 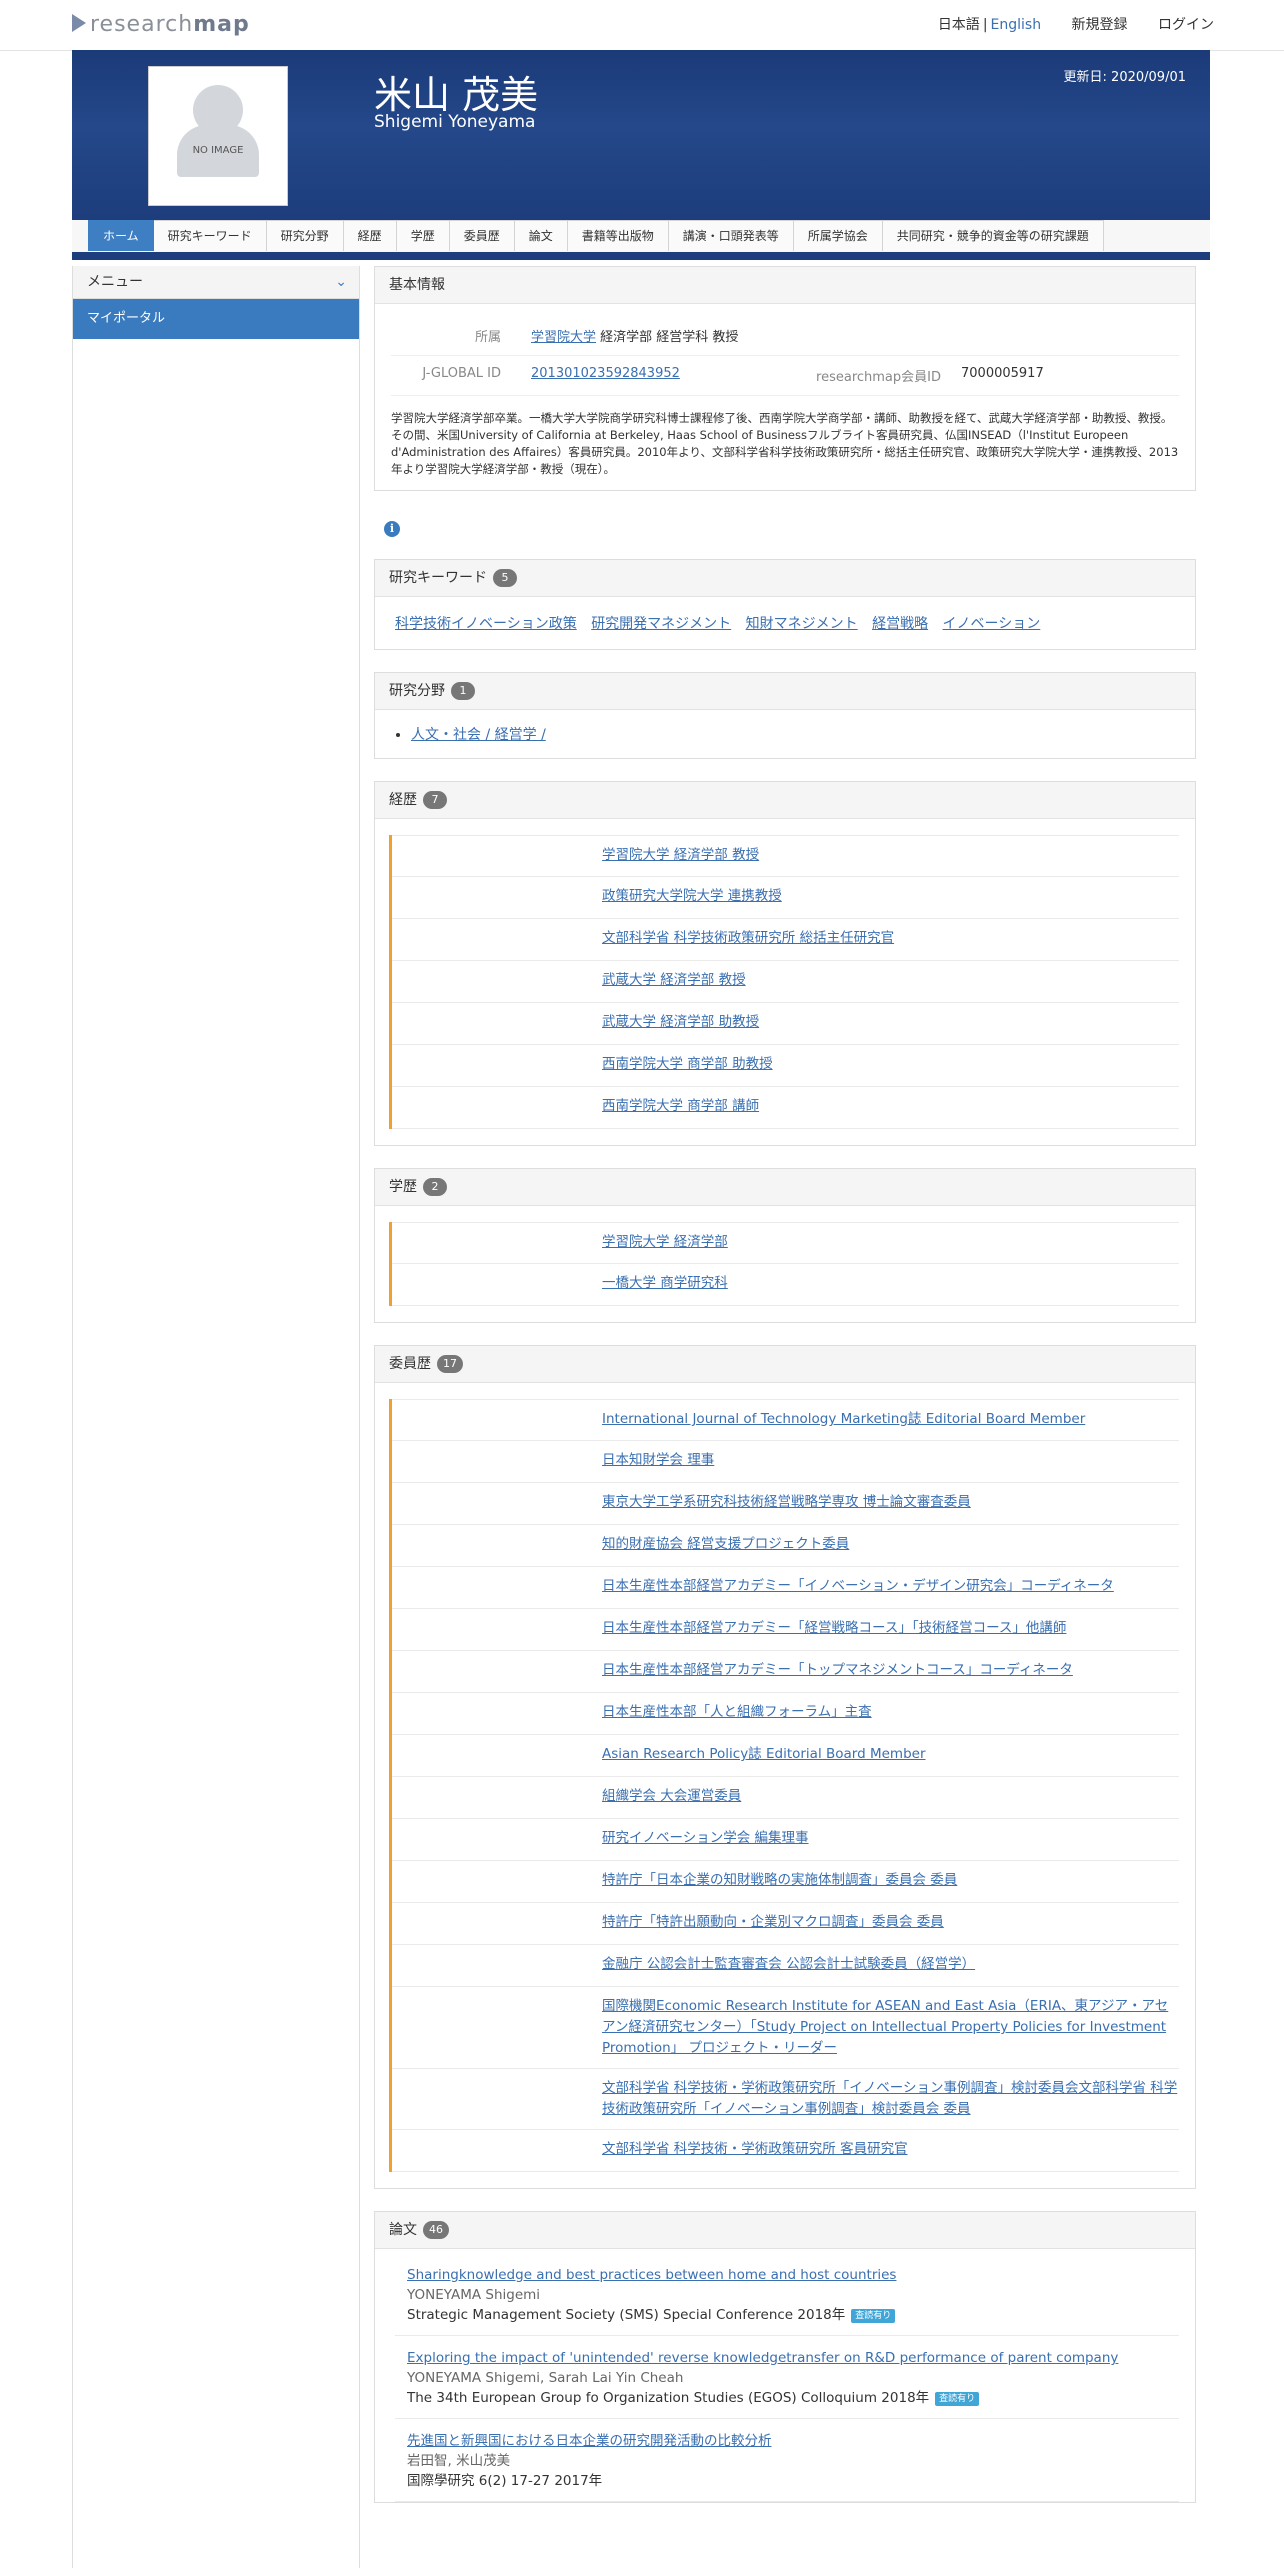 I want to click on career-link: 文部科学省 科学技術政策研究所 総括主任研究官, so click(x=748, y=938).